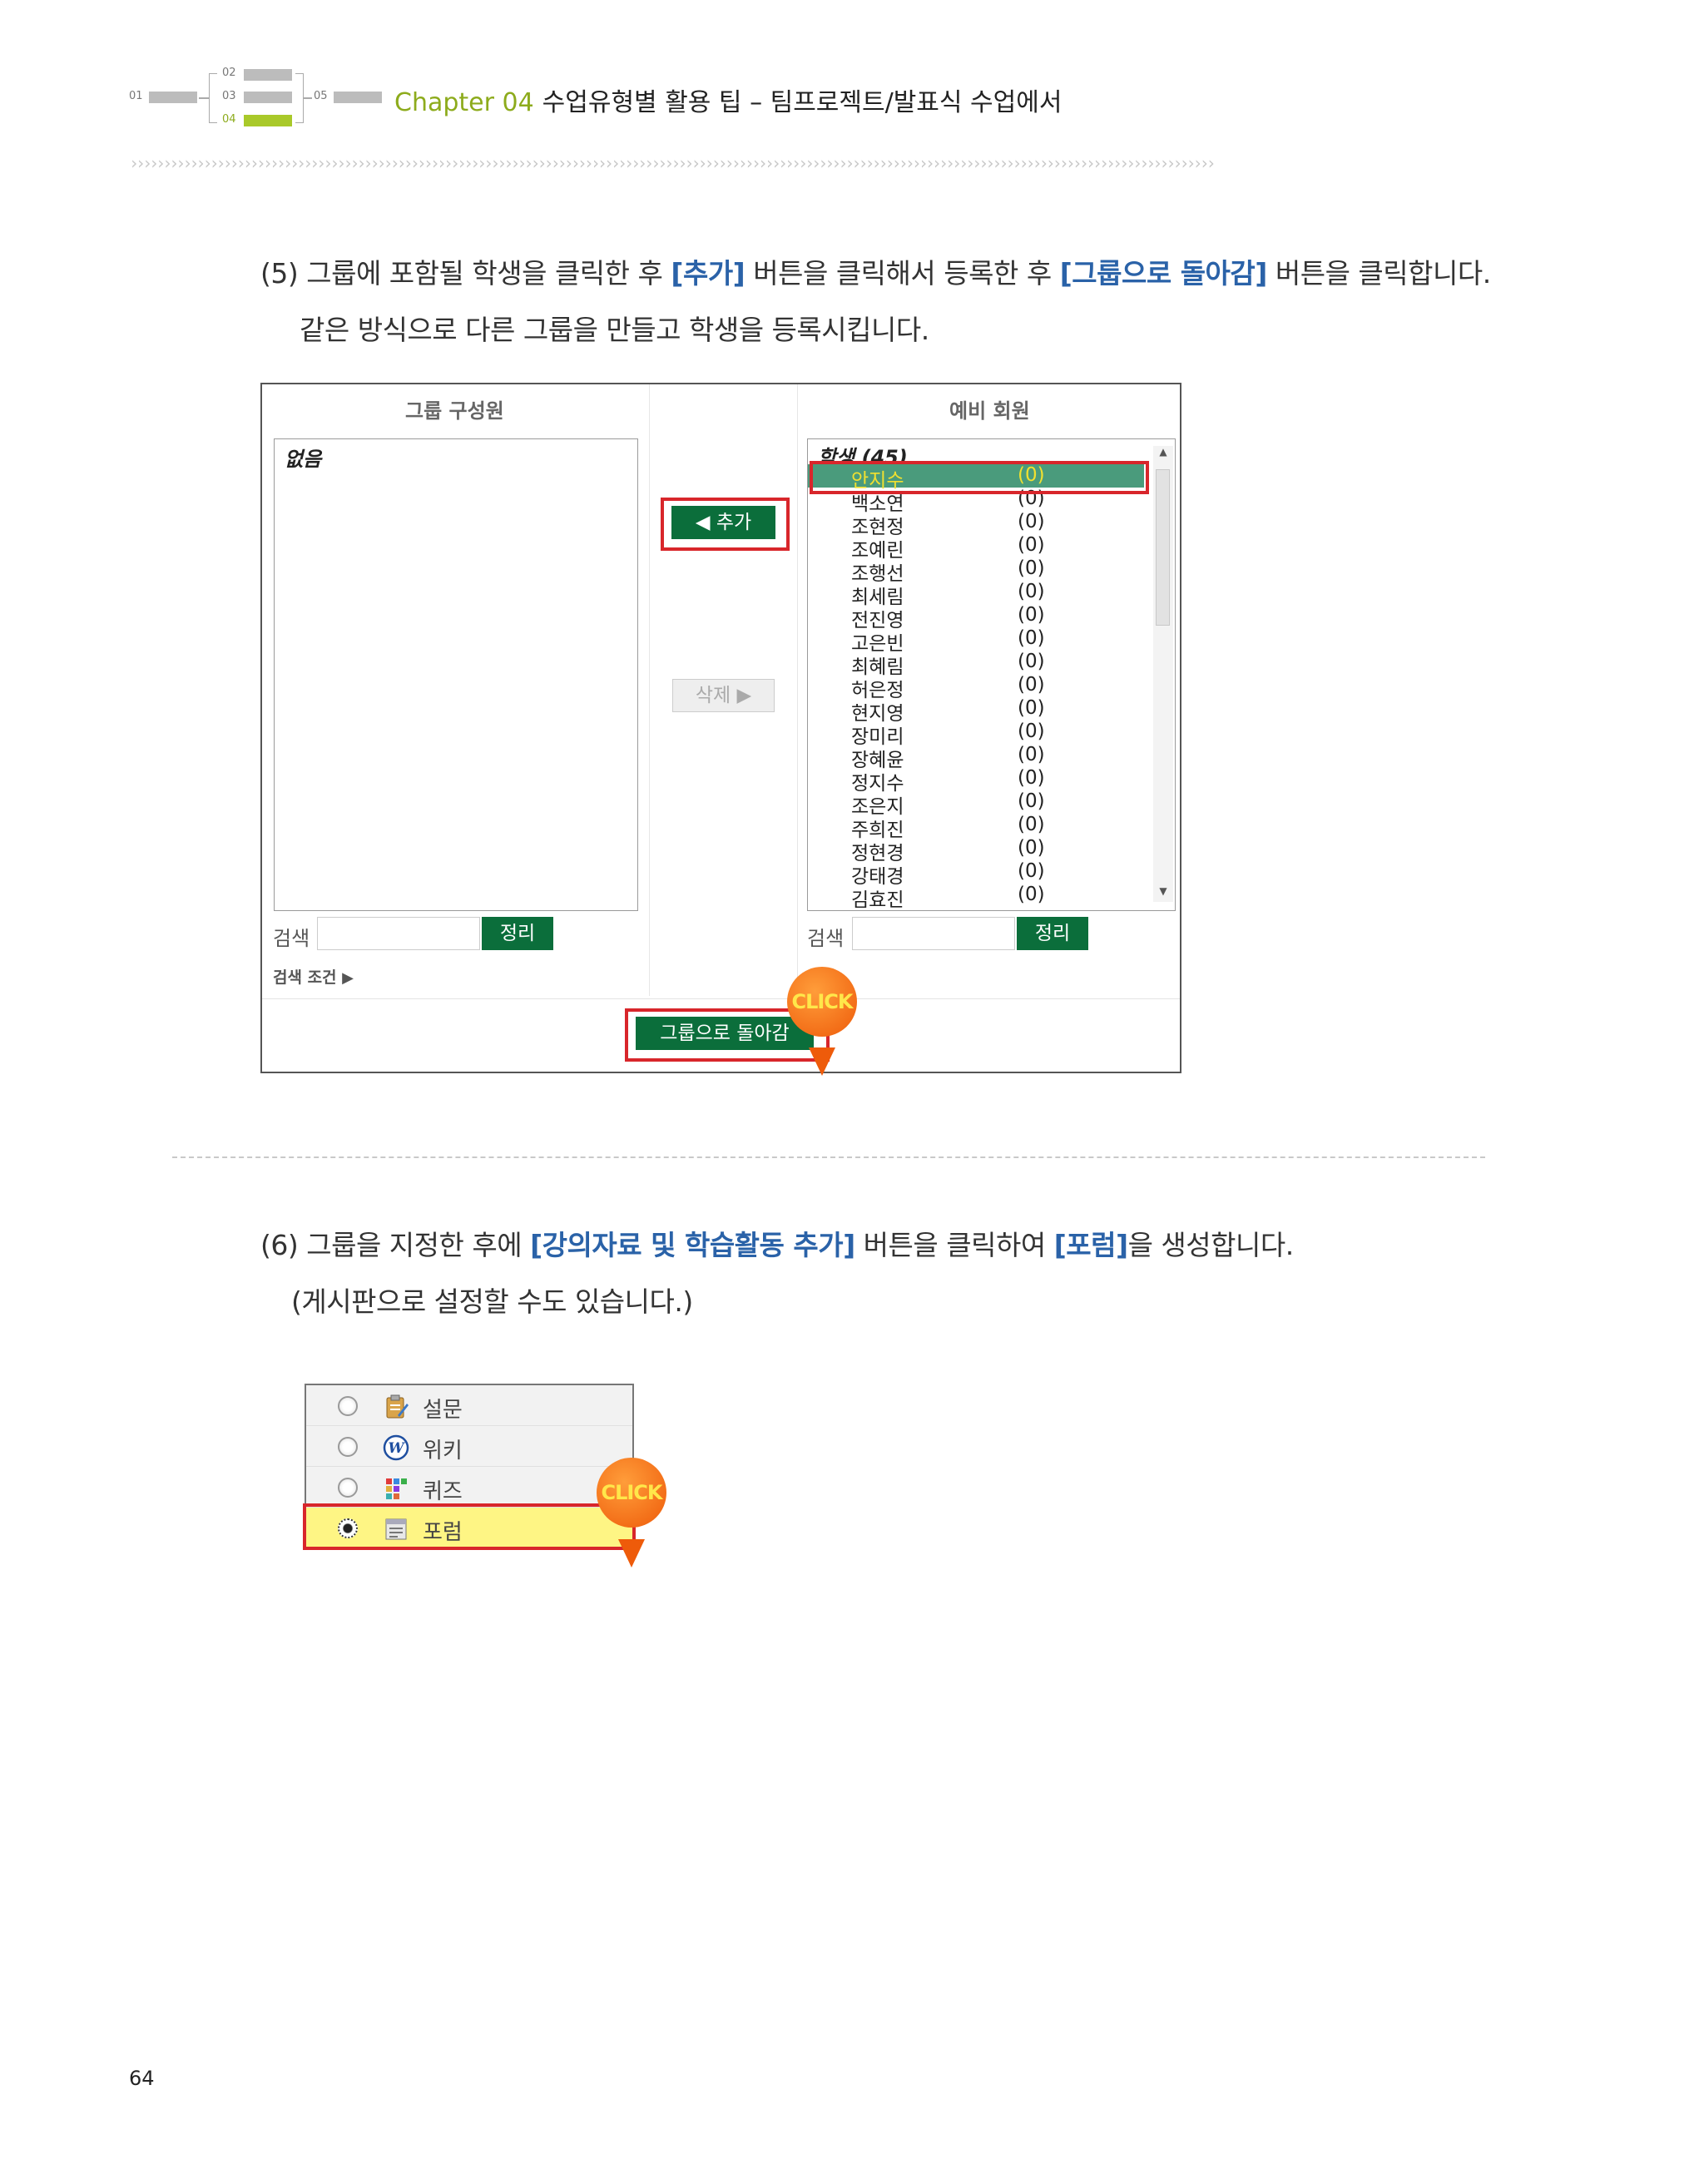  What do you see at coordinates (348, 1447) in the screenshot?
I see `radio-wiki` at bounding box center [348, 1447].